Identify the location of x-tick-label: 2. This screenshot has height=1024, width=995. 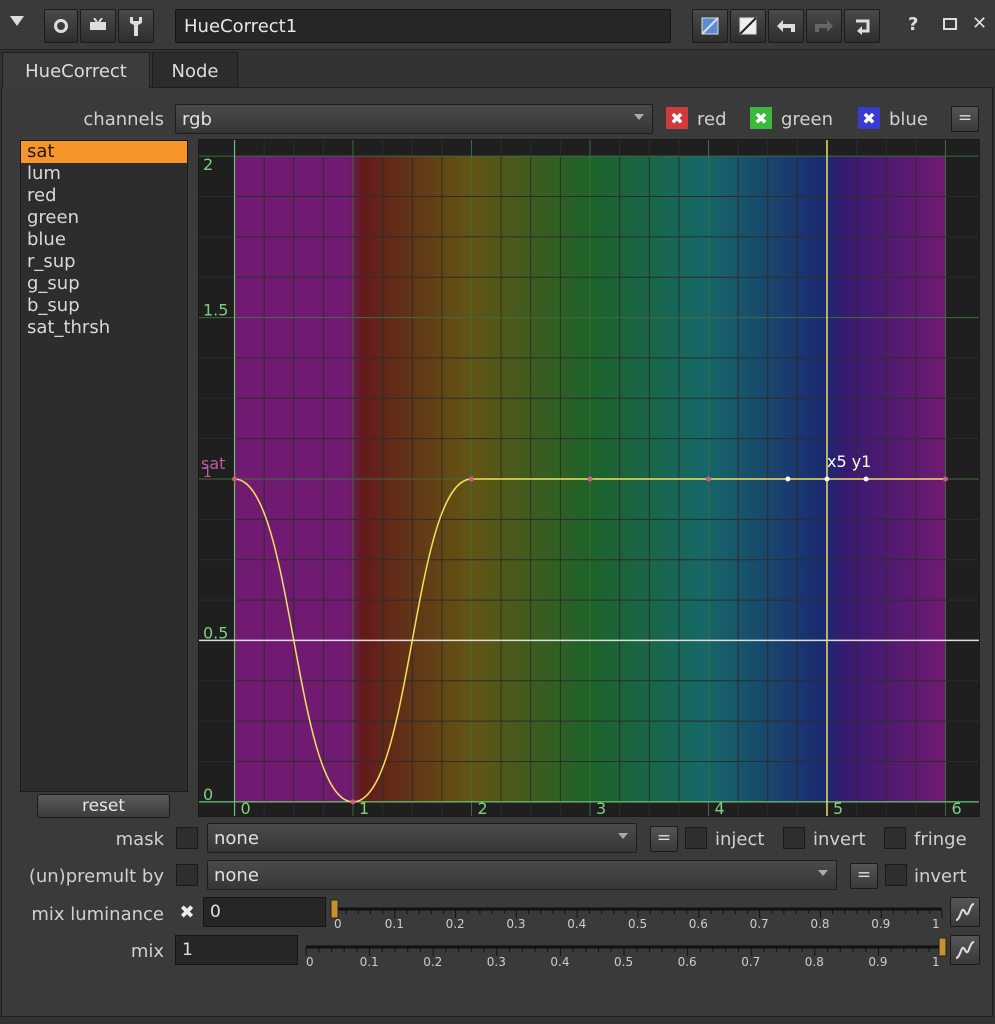
(483, 808).